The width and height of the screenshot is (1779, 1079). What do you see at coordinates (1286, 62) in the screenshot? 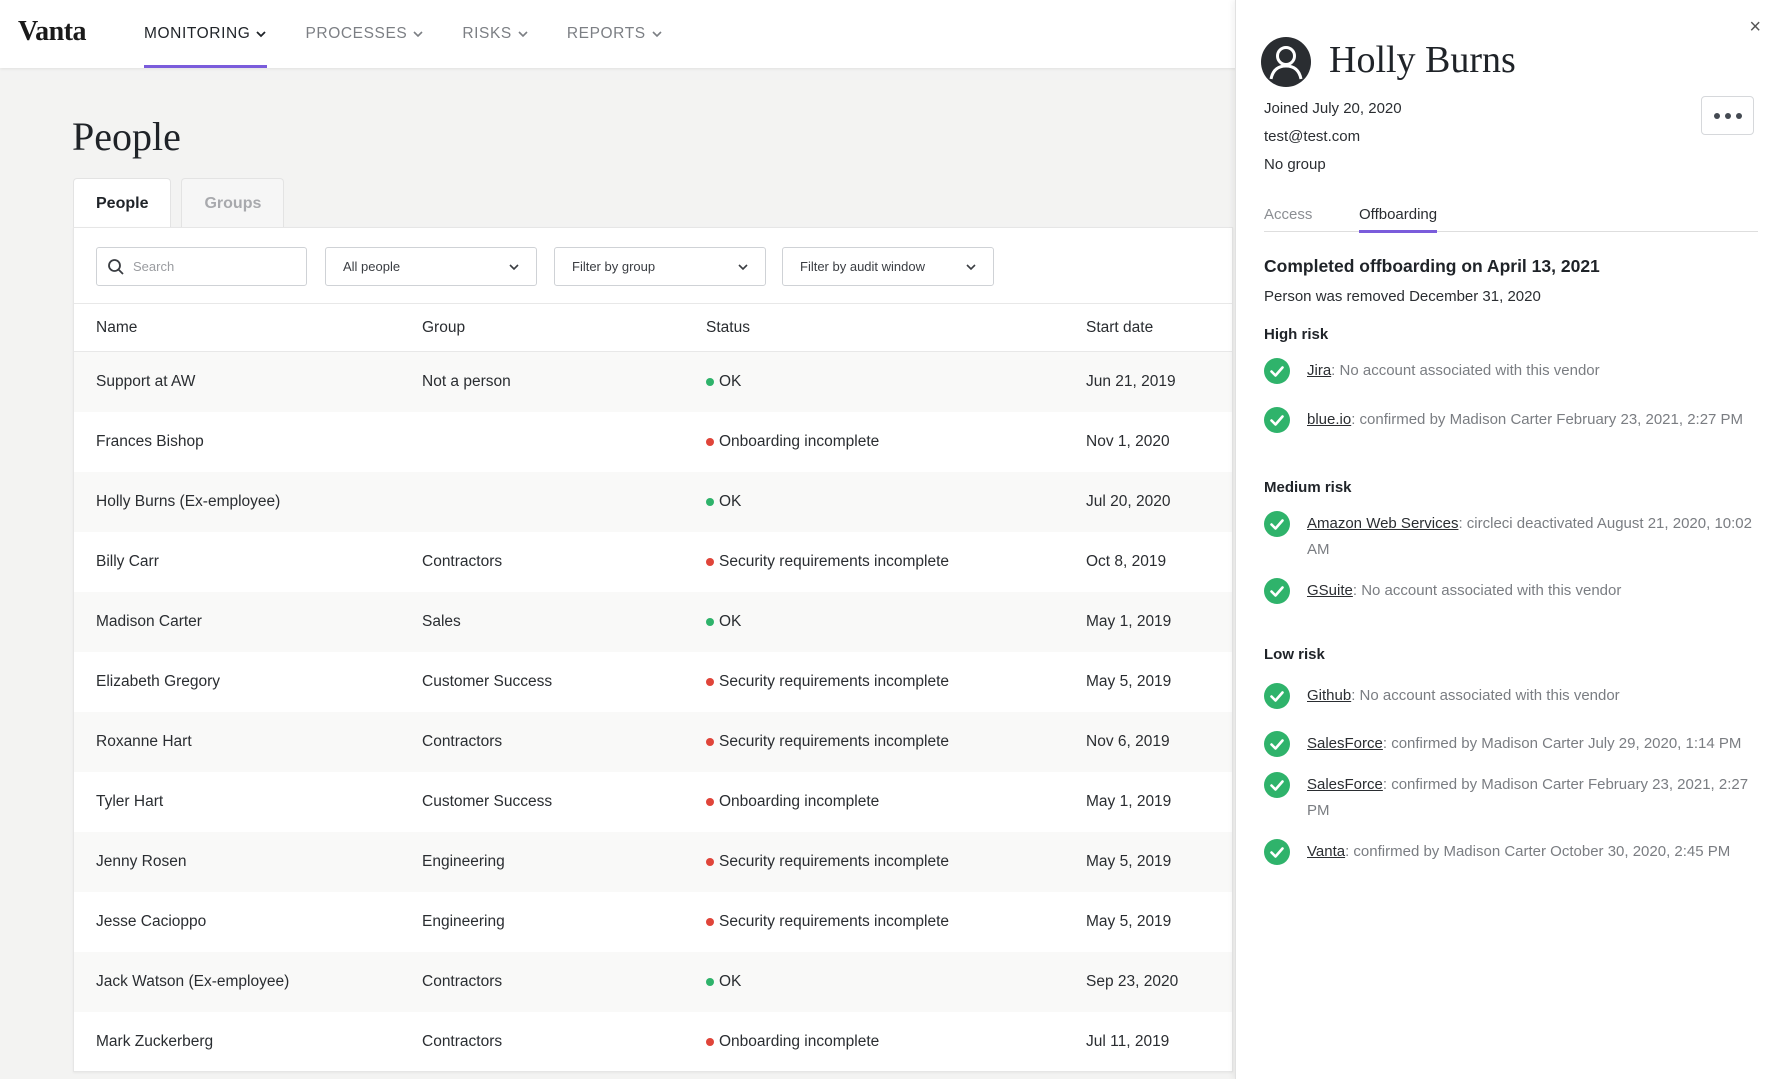
I see `avatar-icon` at bounding box center [1286, 62].